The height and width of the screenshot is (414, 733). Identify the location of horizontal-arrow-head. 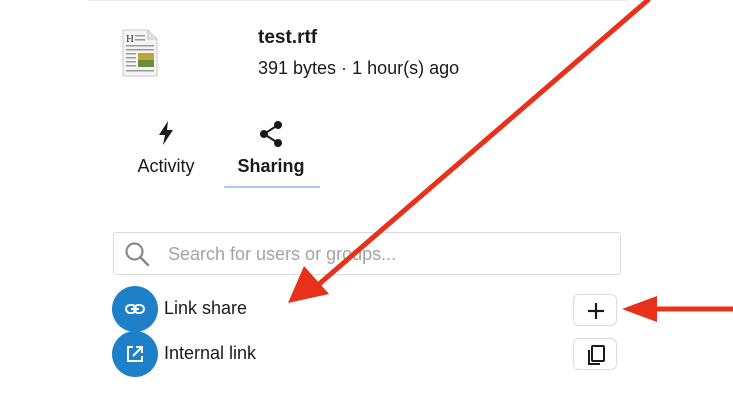
(639, 309).